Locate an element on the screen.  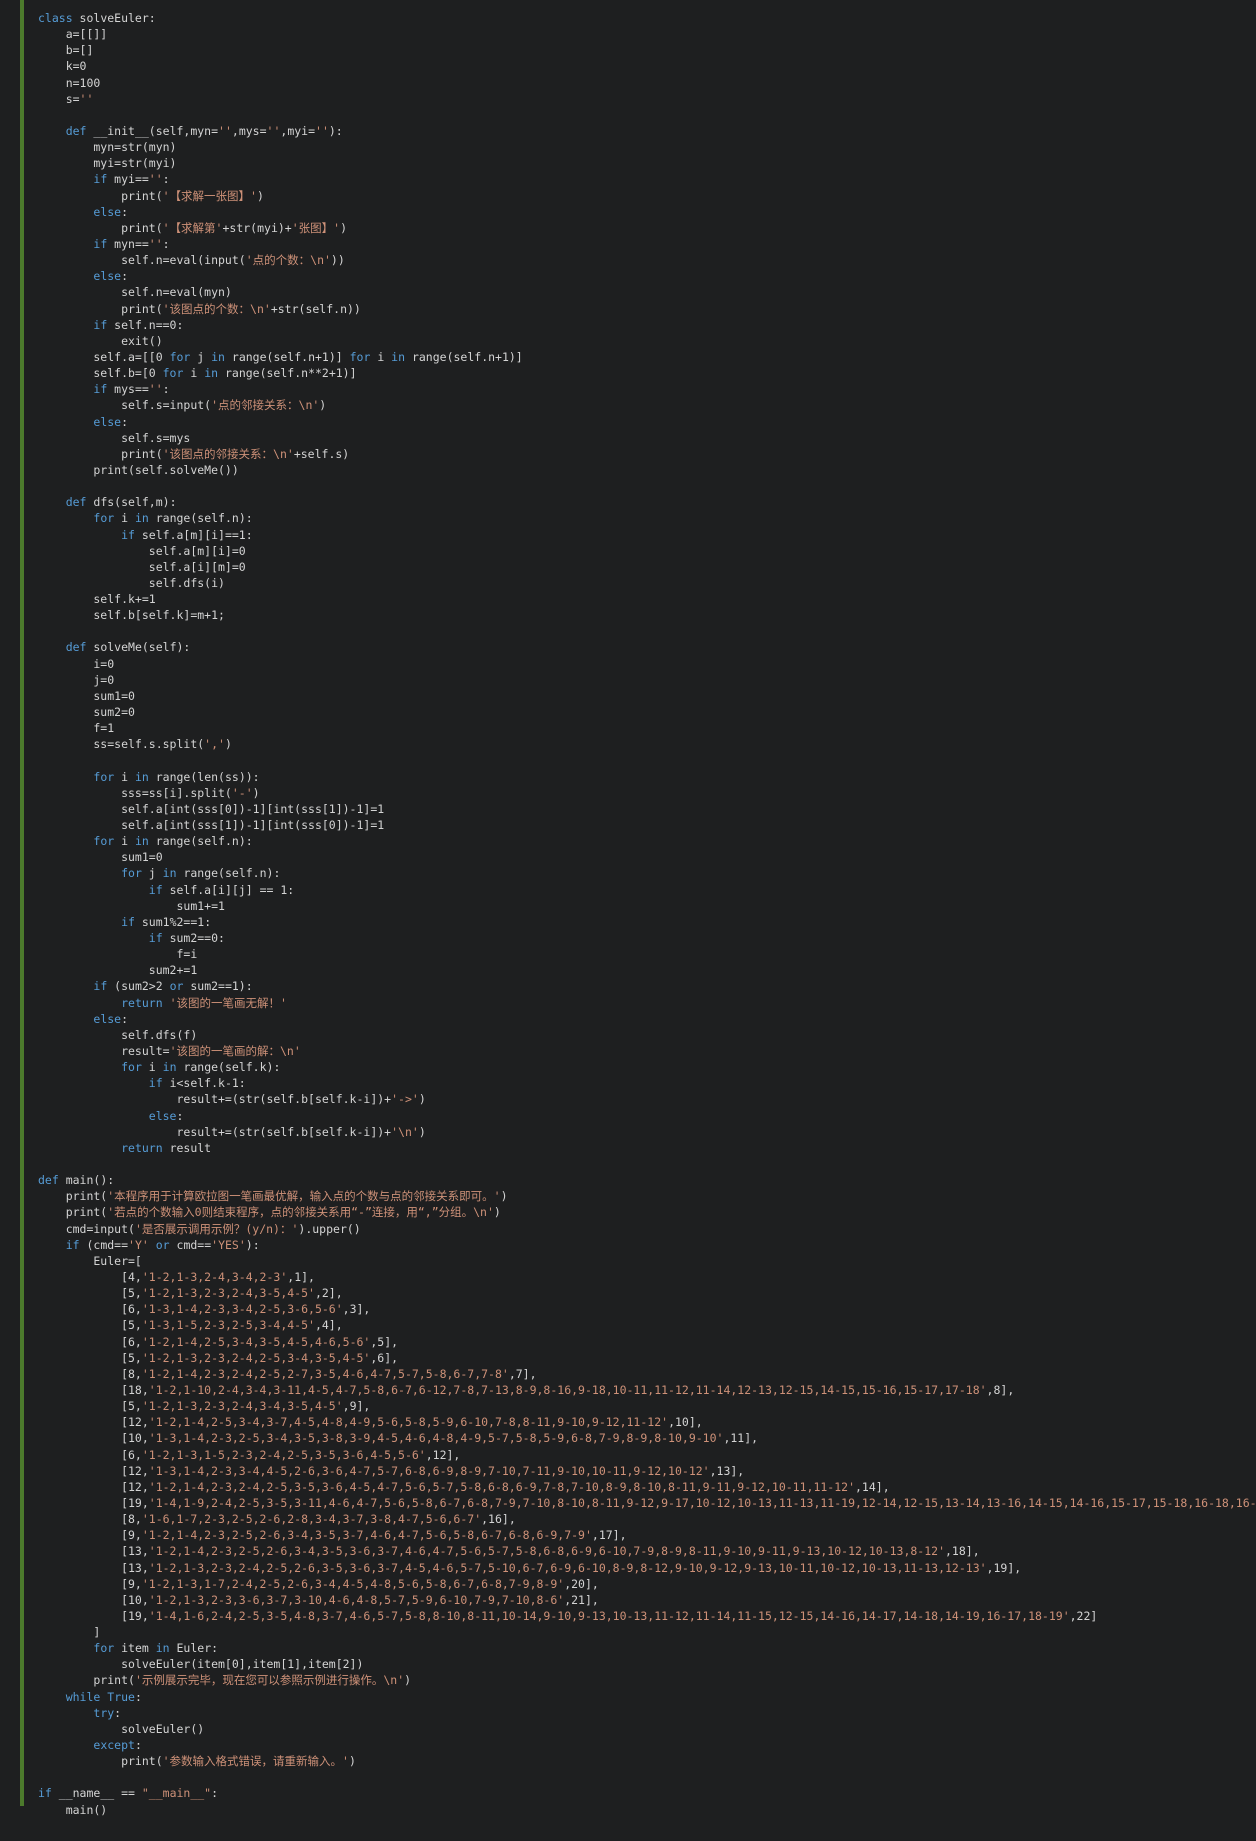
code-line: if i<self.k-1: is located at coordinates (647, 1083).